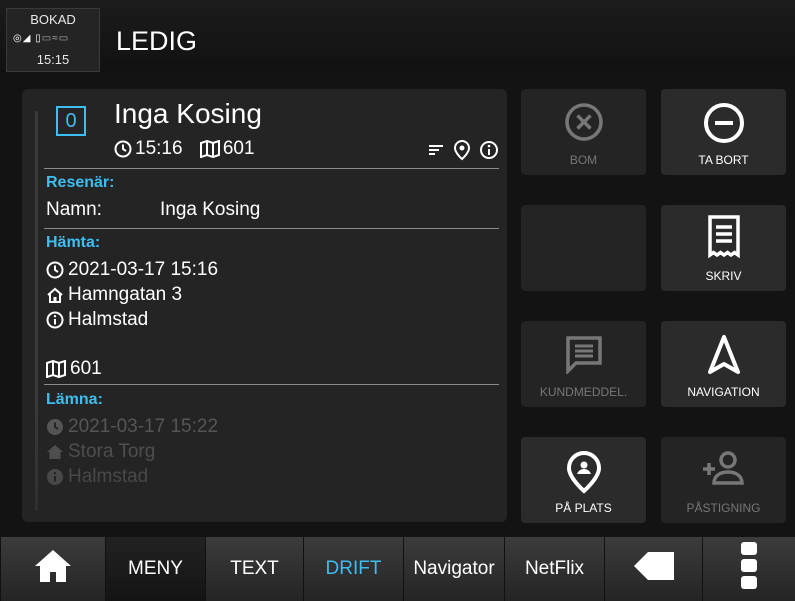 The width and height of the screenshot is (795, 601). I want to click on skriv-button: SKRIV, so click(723, 248).